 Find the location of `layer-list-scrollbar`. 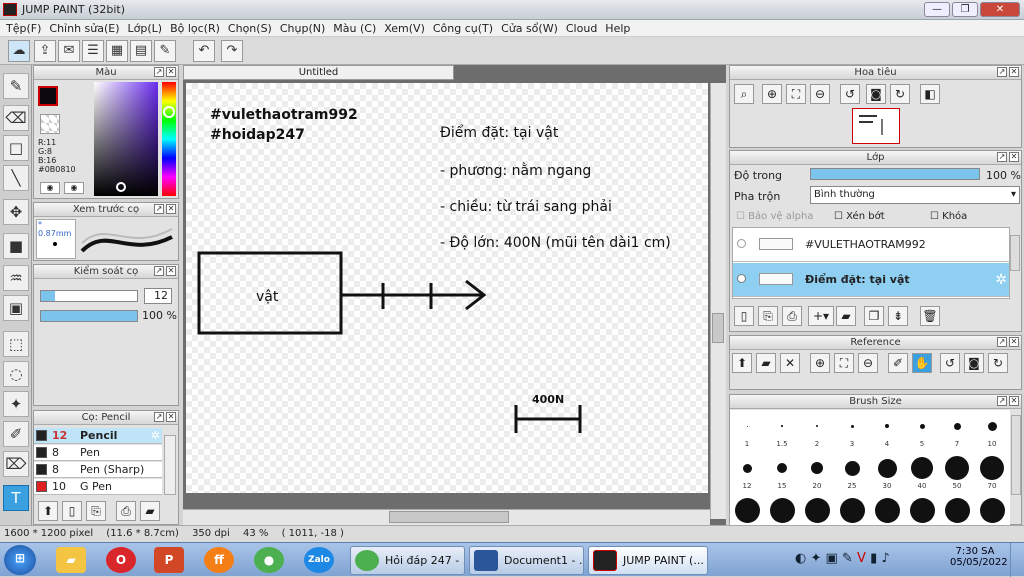

layer-list-scrollbar is located at coordinates (1015, 253).